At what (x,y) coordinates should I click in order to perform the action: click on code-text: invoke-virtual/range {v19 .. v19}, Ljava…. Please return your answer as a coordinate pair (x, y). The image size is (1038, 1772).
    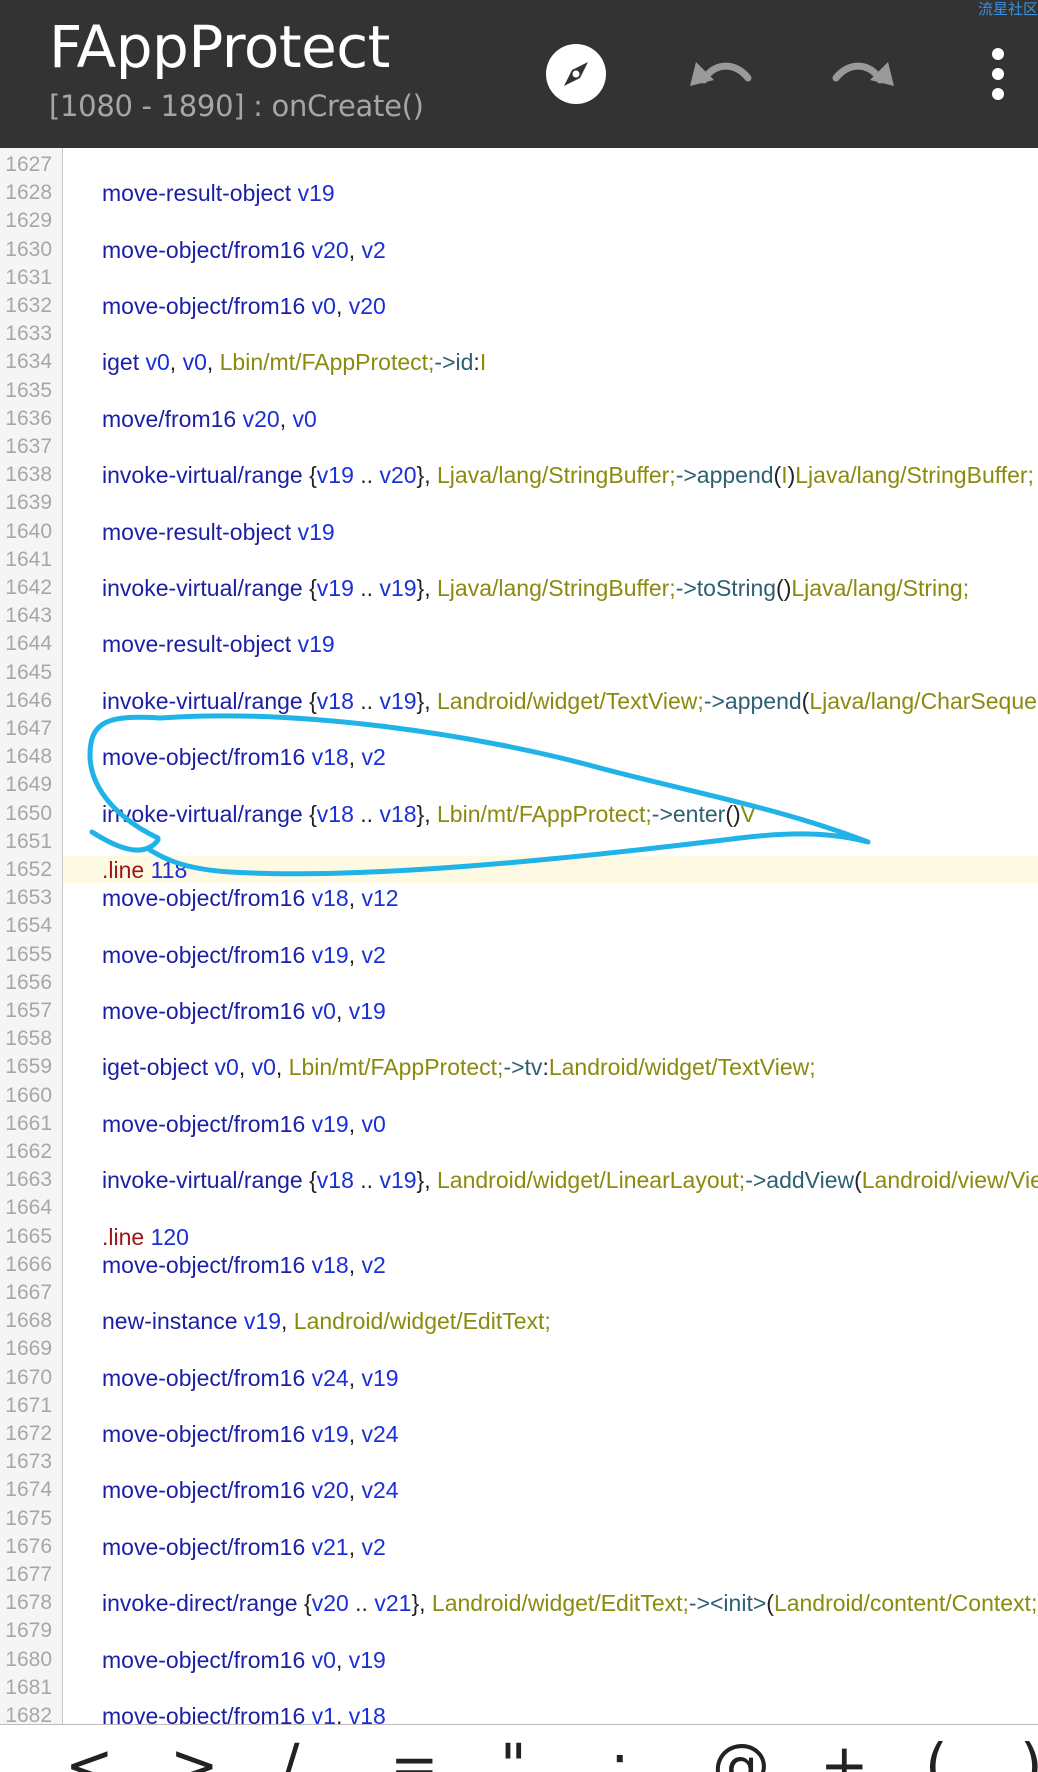
    Looking at the image, I should click on (535, 588).